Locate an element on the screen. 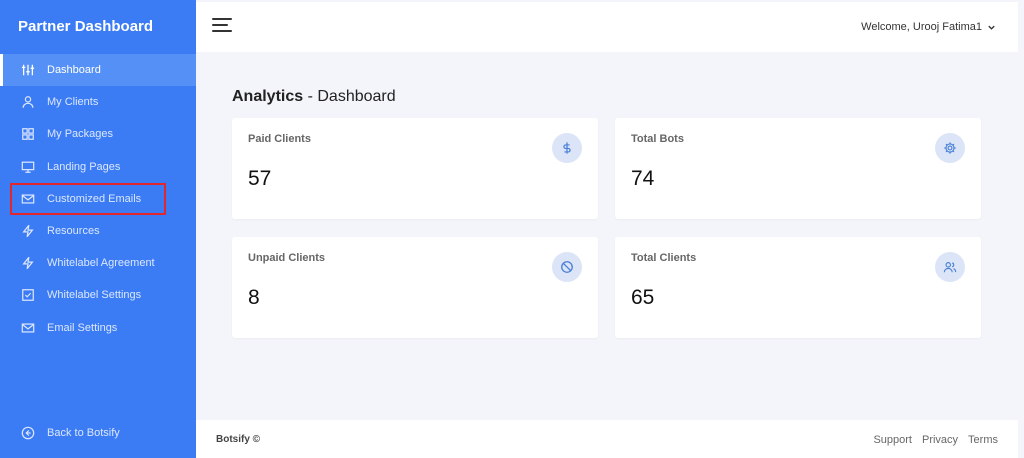  footer-links: Support Privacy Terms is located at coordinates (935, 440).